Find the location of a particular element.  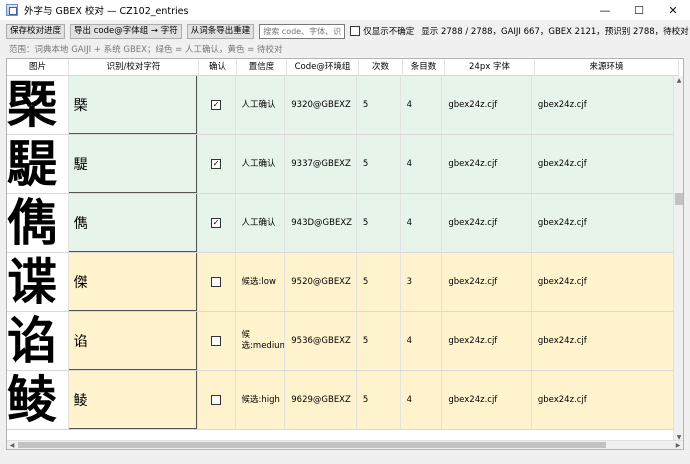

uncertain-only-label: 仅显示不确定 is located at coordinates (389, 32).